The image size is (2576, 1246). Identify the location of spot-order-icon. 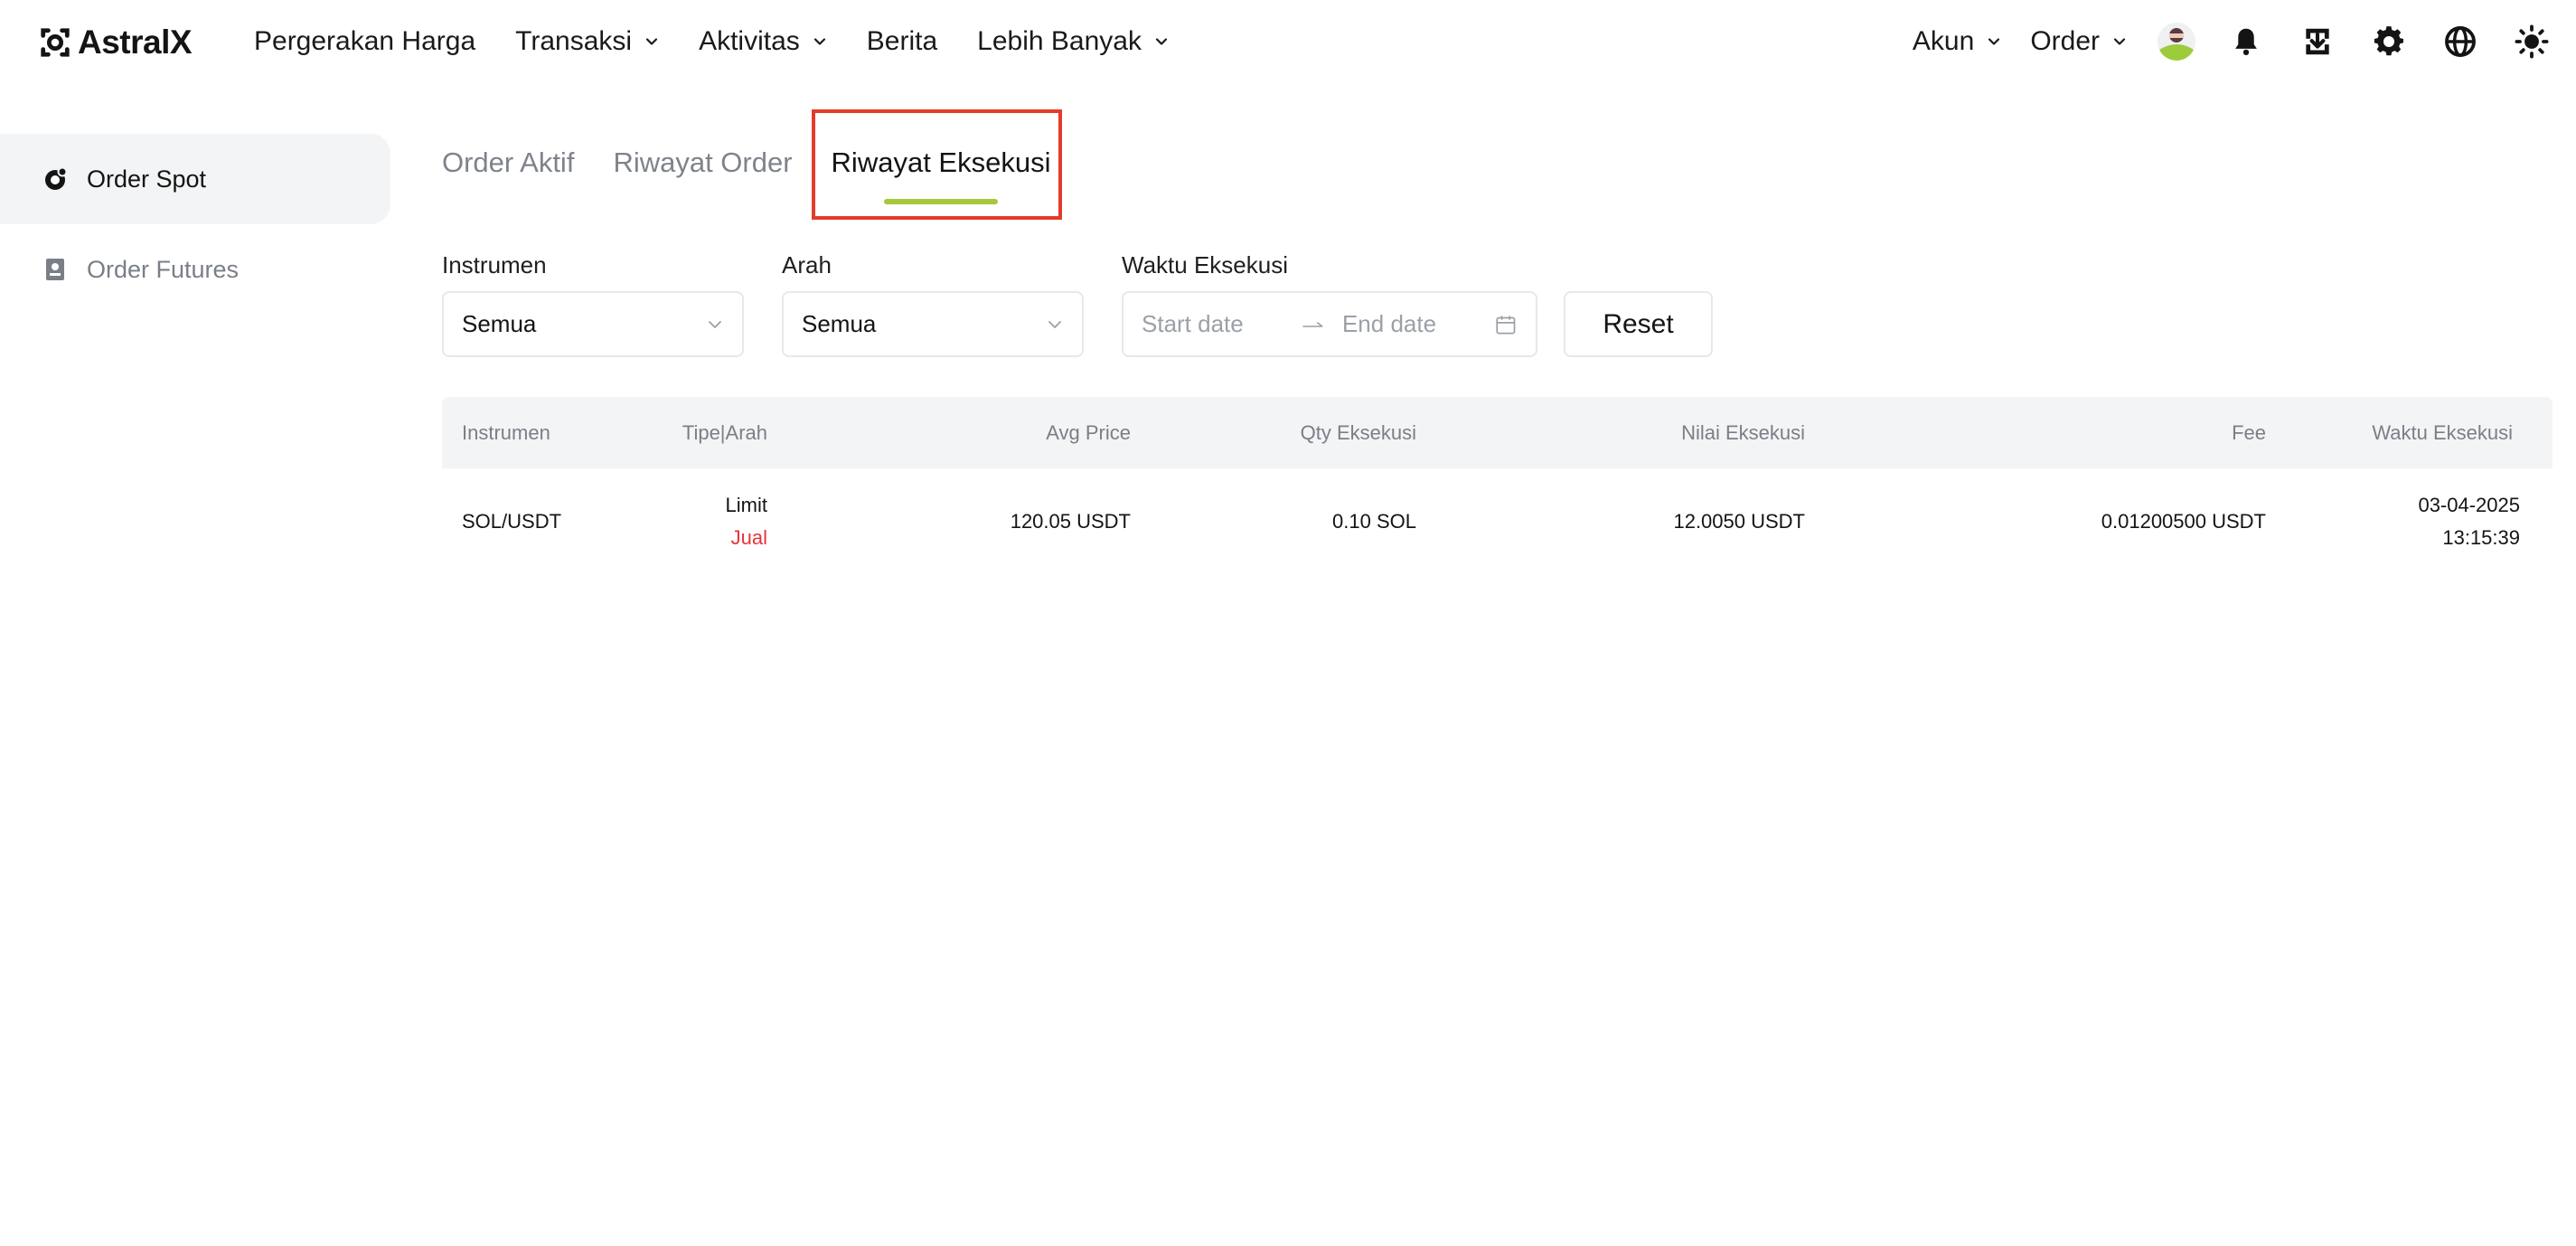
(57, 178).